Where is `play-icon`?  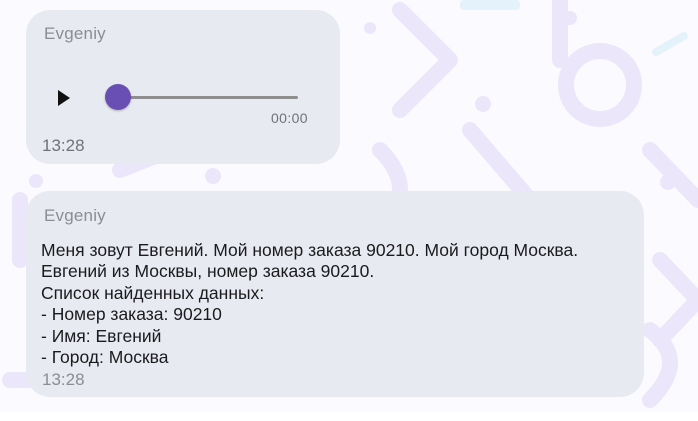 play-icon is located at coordinates (64, 98).